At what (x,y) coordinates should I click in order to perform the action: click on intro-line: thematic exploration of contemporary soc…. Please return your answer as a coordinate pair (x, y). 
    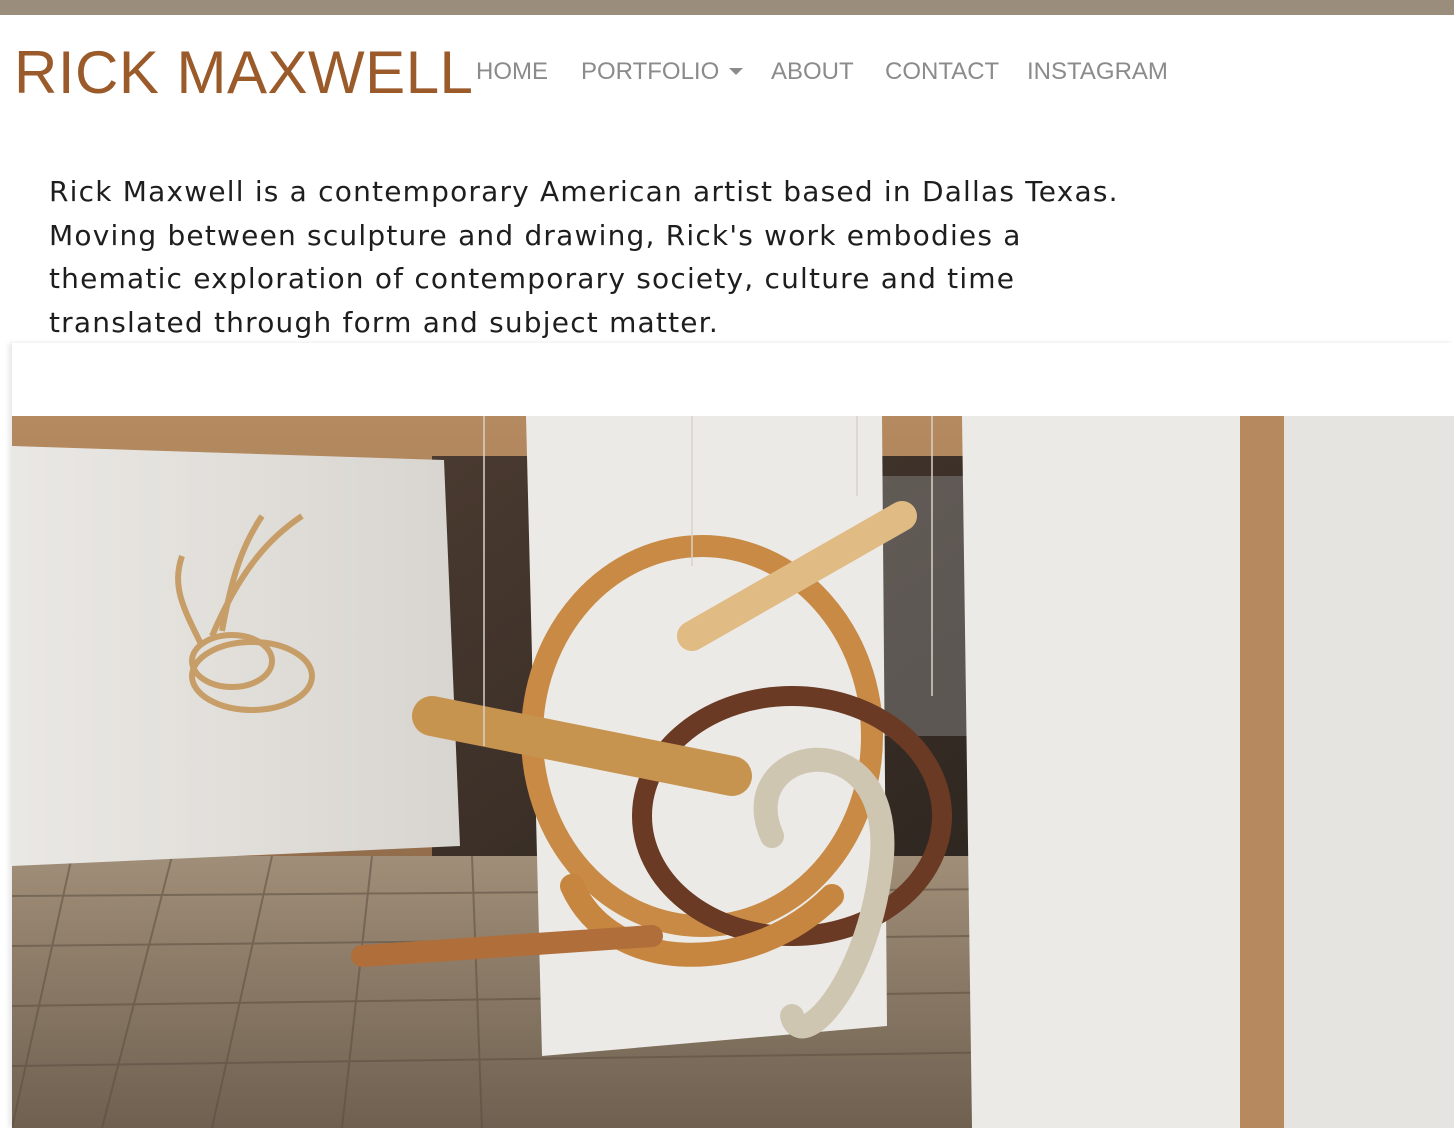
    Looking at the image, I should click on (532, 278).